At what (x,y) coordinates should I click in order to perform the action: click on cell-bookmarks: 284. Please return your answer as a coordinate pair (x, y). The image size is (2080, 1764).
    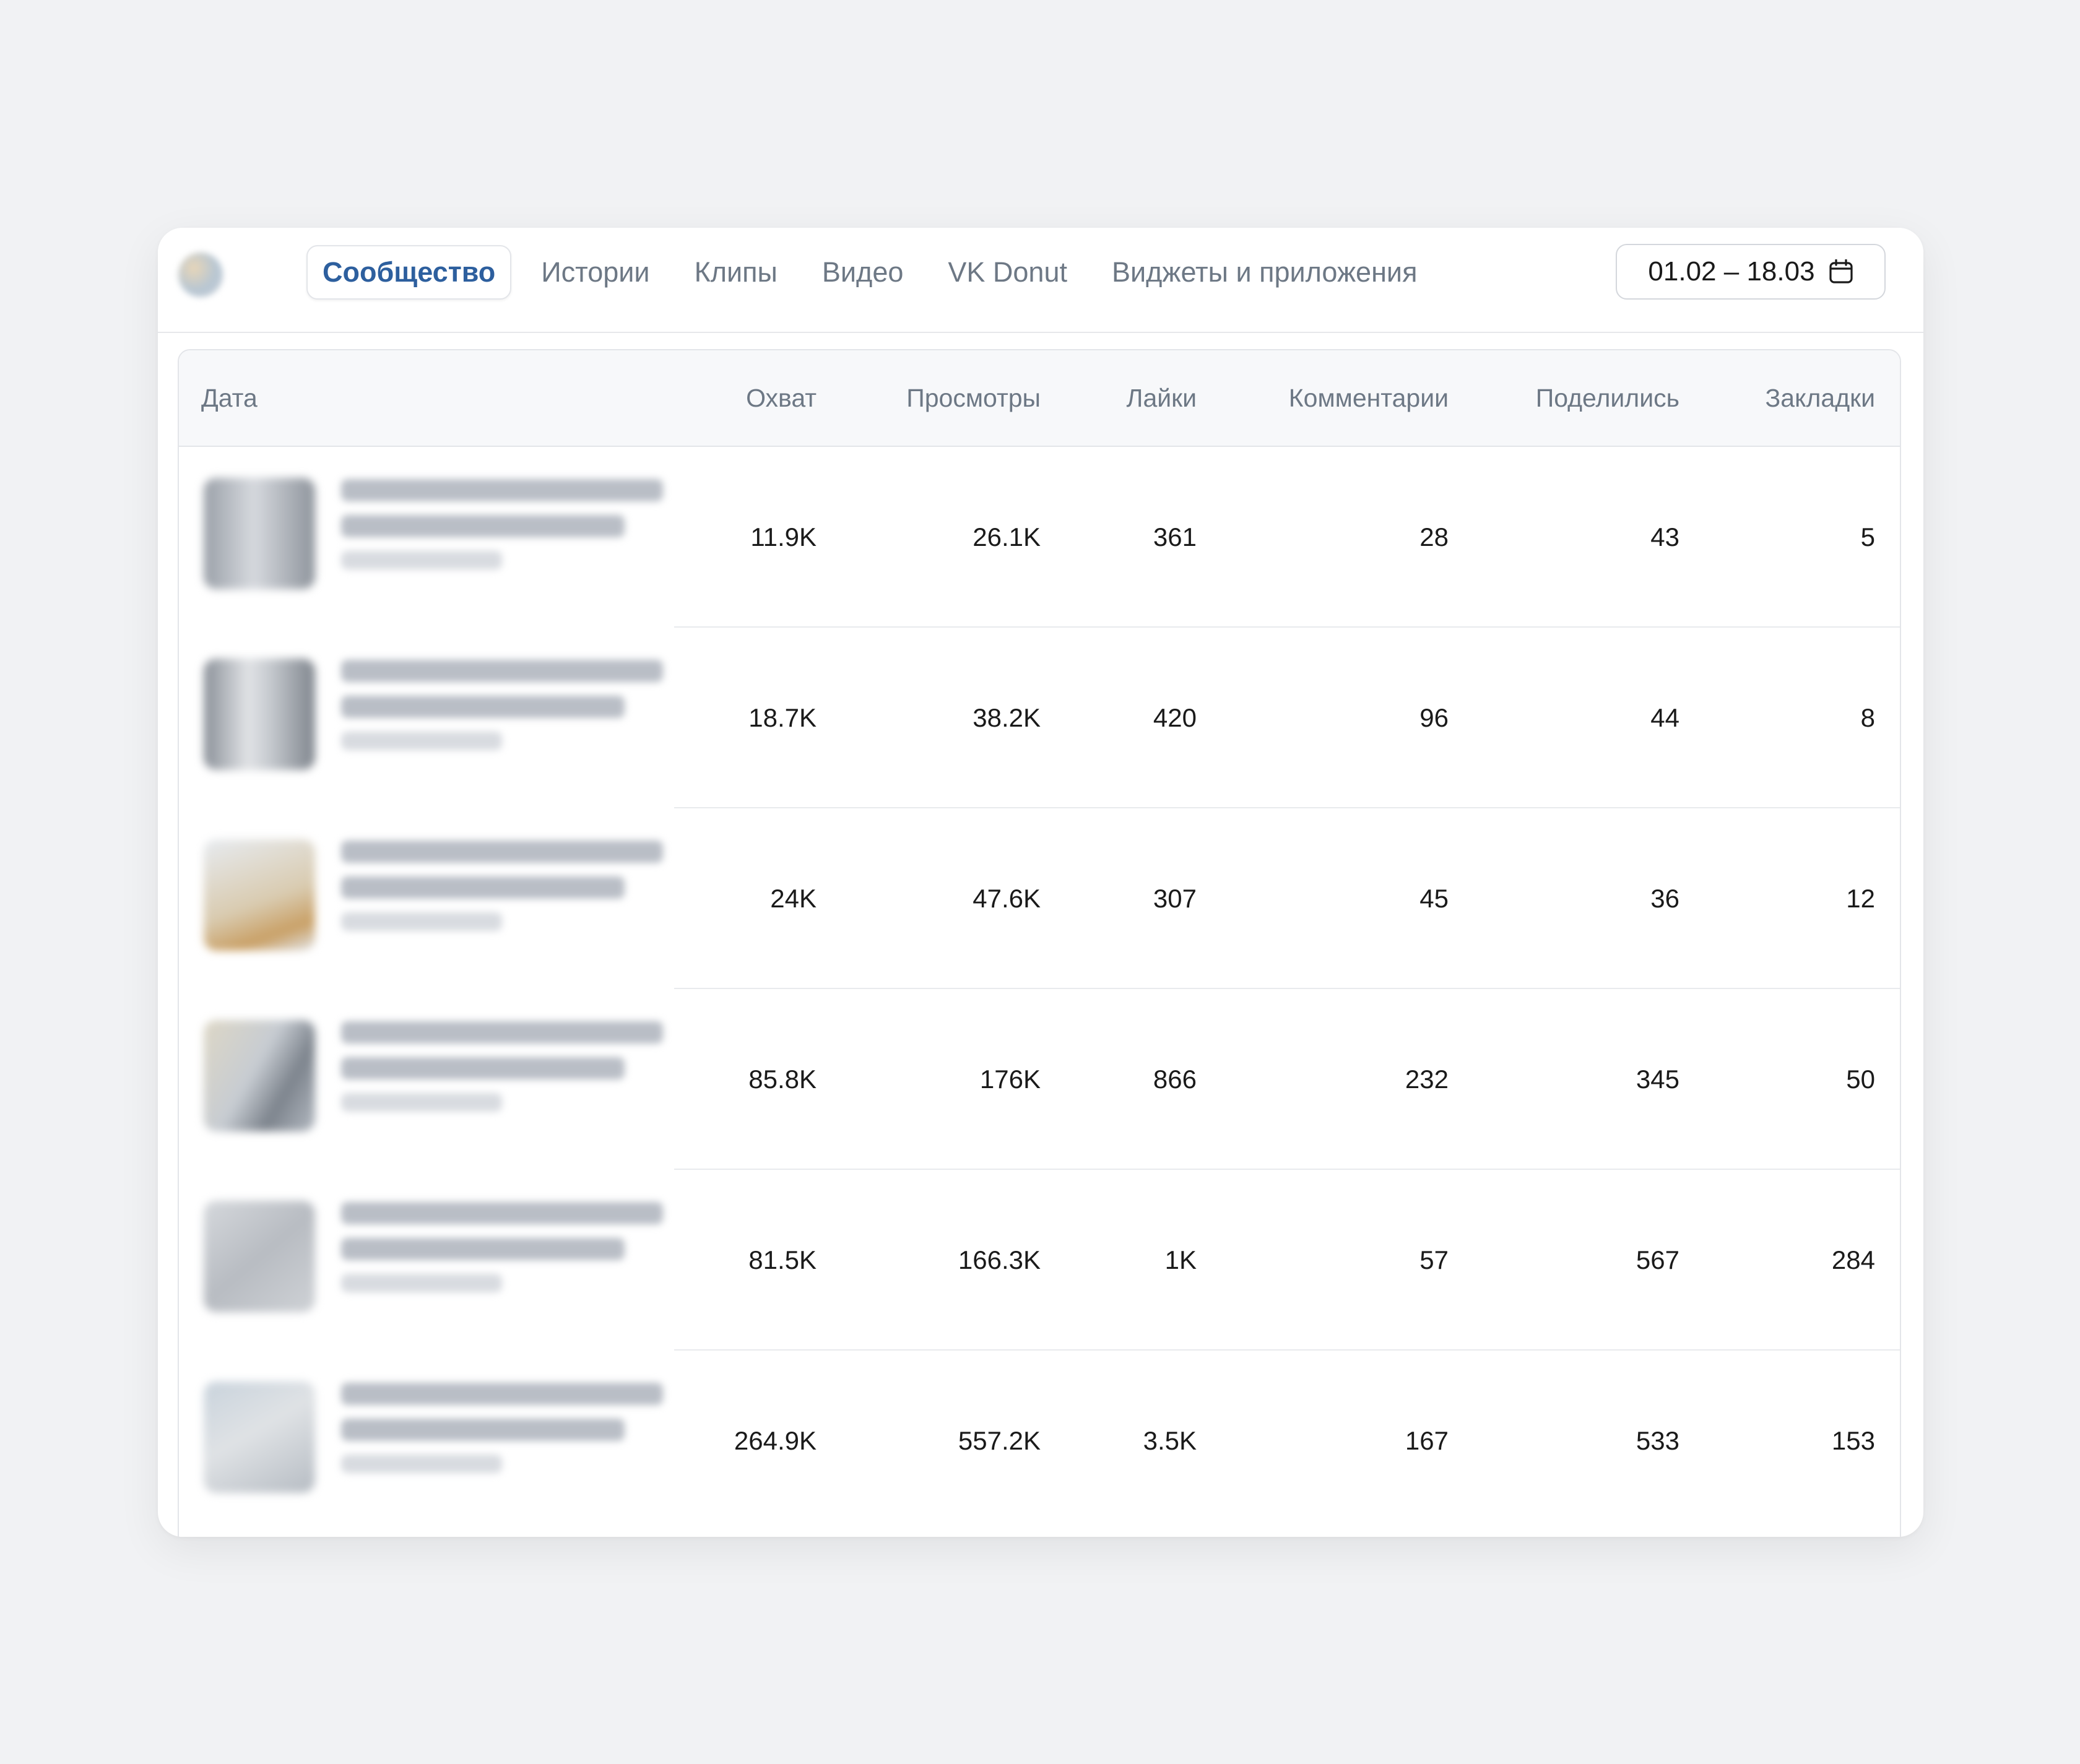
    Looking at the image, I should click on (1853, 1259).